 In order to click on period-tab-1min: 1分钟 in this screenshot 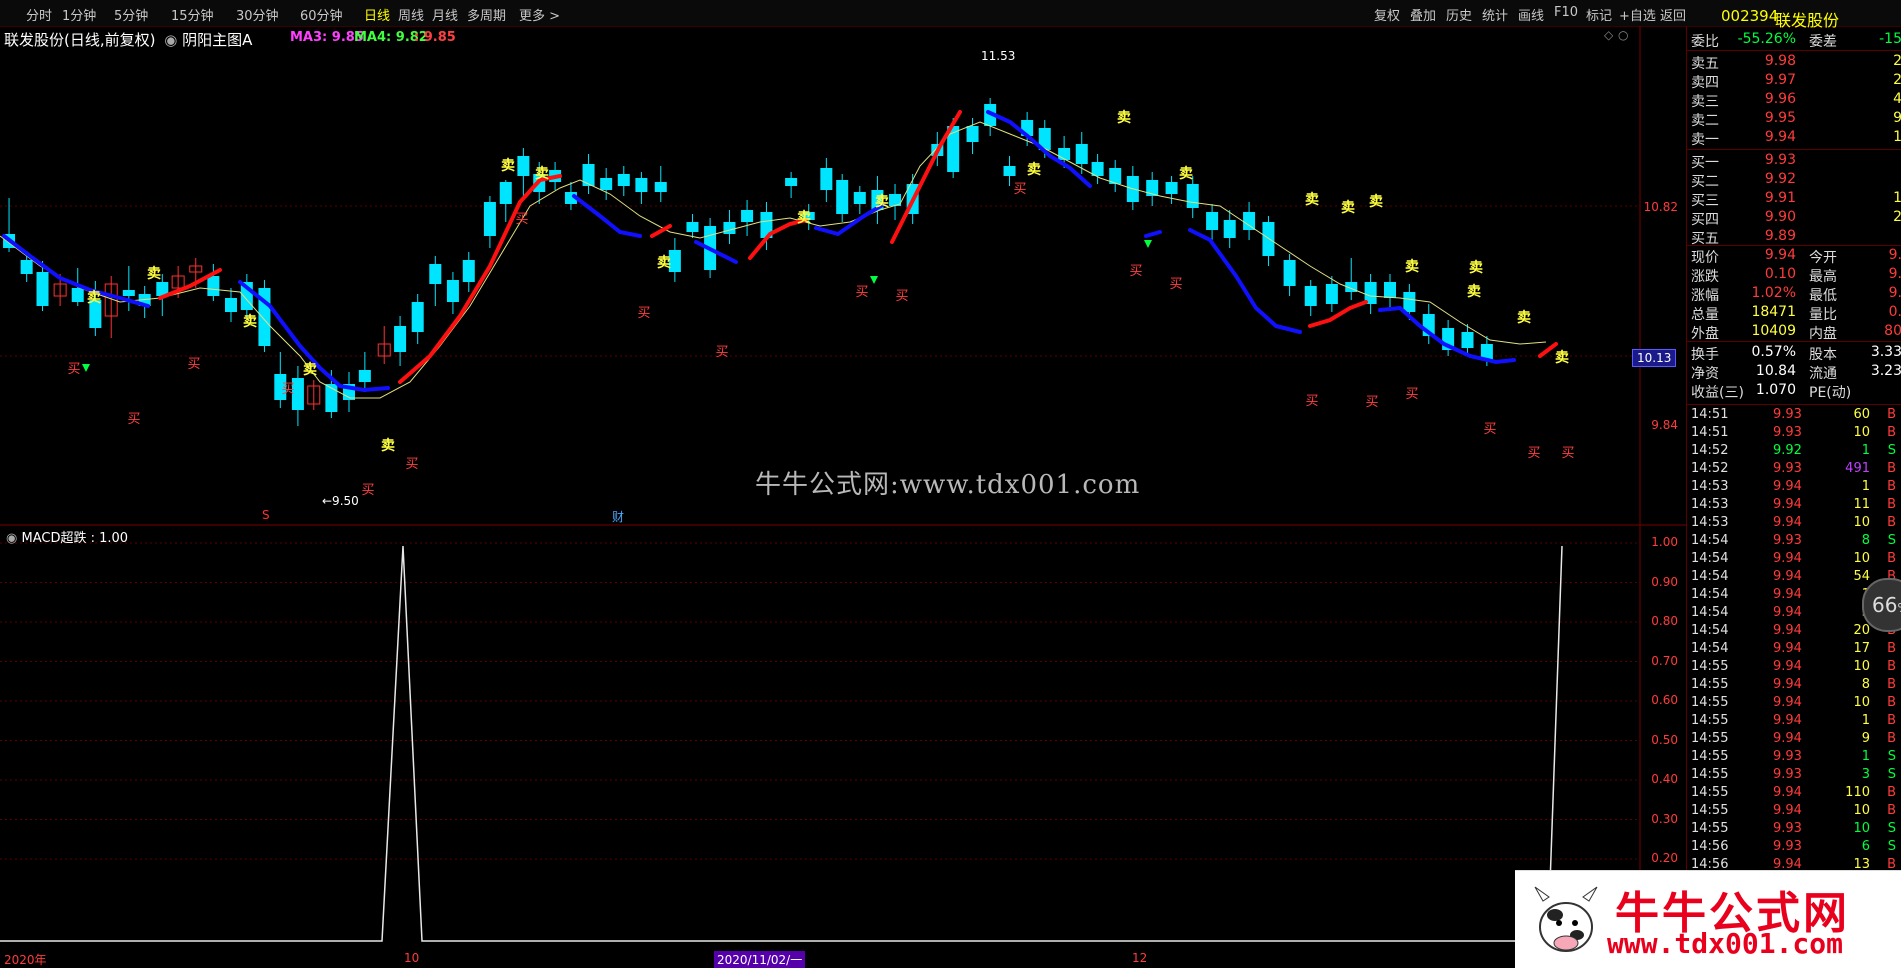, I will do `click(79, 14)`.